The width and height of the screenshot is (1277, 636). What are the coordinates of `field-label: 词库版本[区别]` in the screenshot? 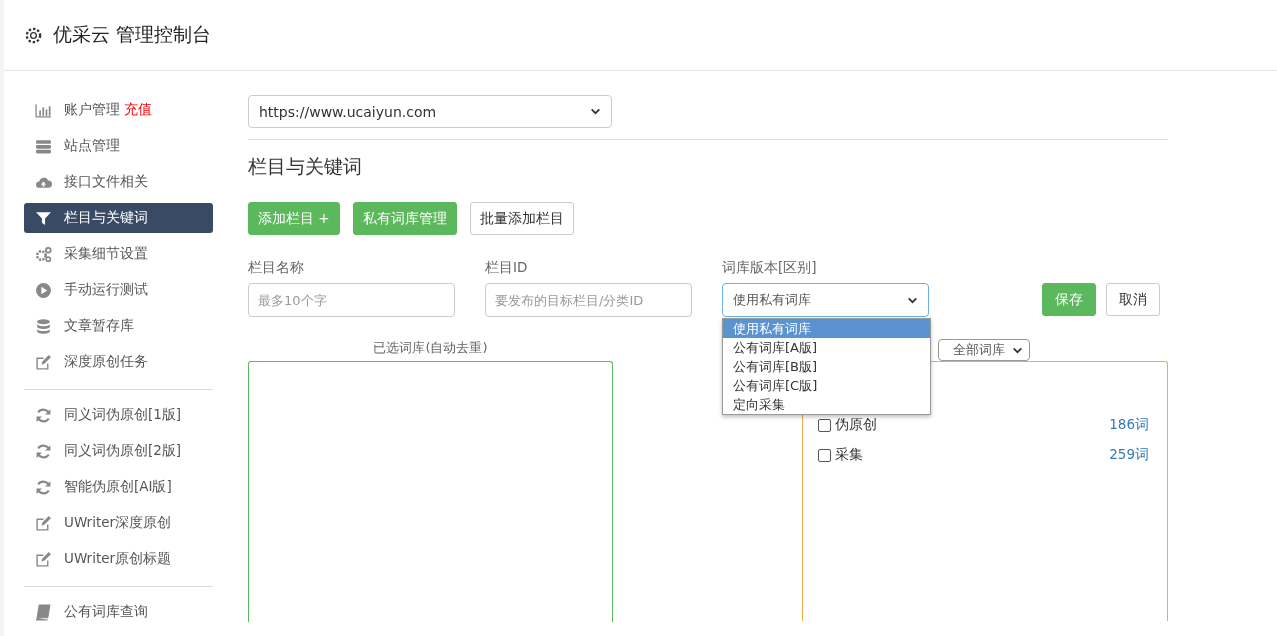 It's located at (770, 268).